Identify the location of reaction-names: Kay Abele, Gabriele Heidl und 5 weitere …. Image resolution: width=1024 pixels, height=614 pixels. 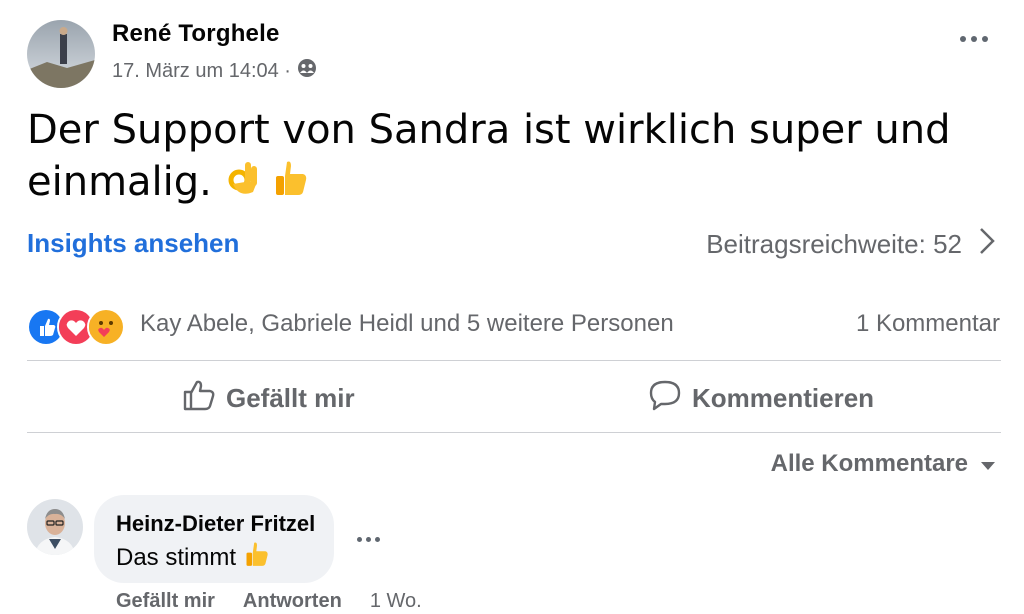
(407, 324).